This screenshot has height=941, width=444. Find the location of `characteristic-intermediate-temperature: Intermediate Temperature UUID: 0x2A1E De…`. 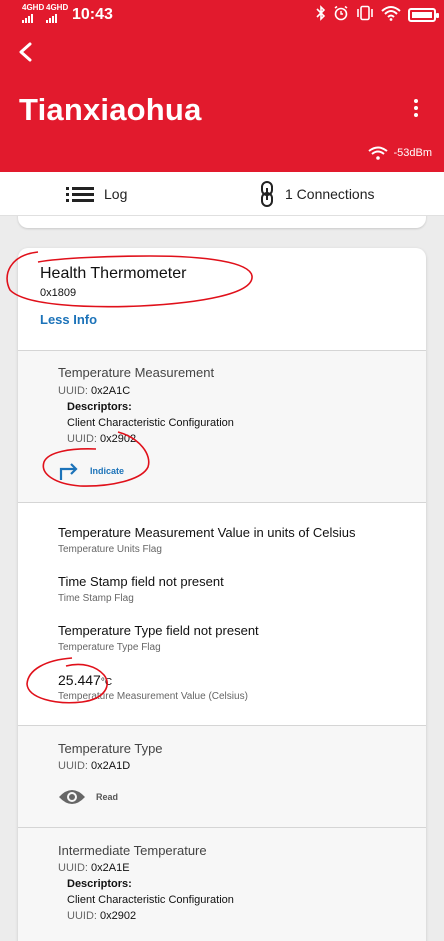

characteristic-intermediate-temperature: Intermediate Temperature UUID: 0x2A1E De… is located at coordinates (222, 884).